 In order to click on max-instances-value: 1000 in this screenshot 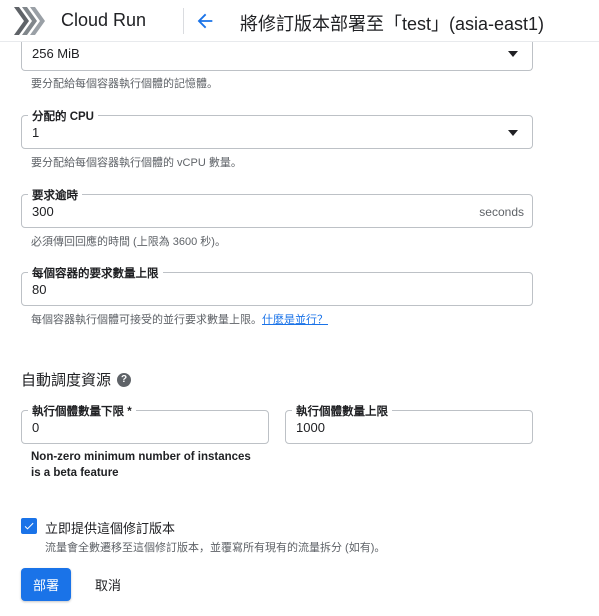, I will do `click(310, 427)`.